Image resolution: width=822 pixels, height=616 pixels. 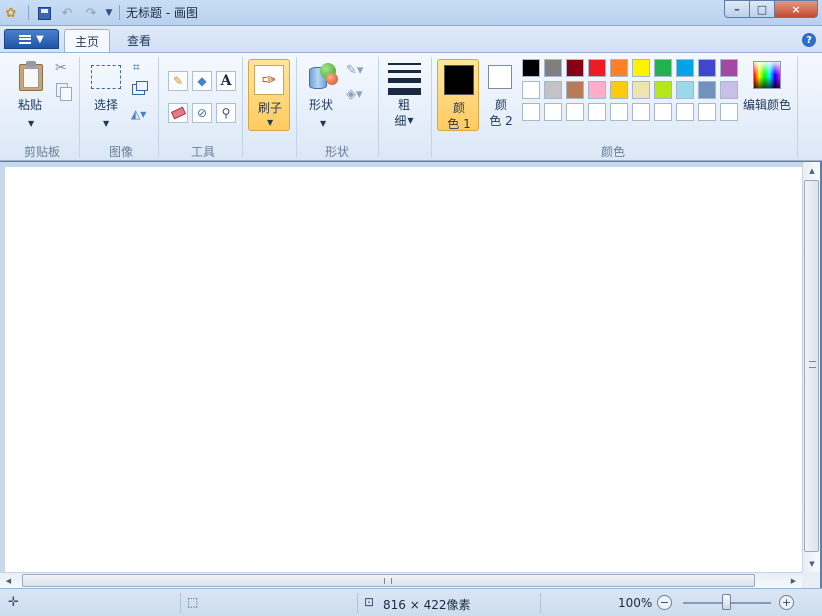 I want to click on tab-view: 查看, so click(x=139, y=40).